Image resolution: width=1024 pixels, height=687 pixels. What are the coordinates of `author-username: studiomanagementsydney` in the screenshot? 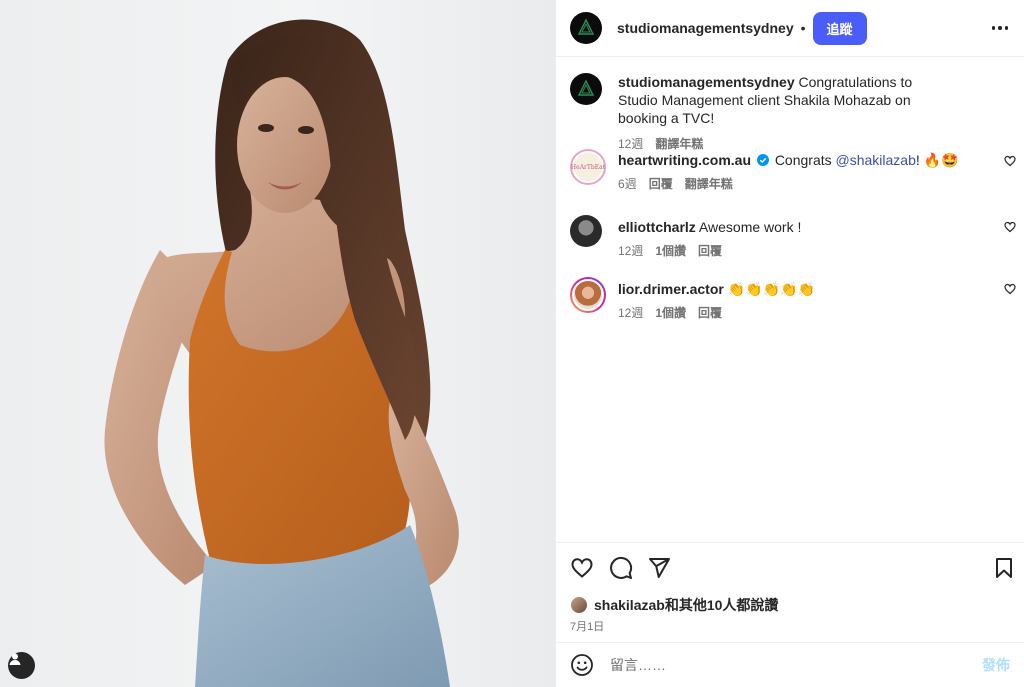 It's located at (705, 28).